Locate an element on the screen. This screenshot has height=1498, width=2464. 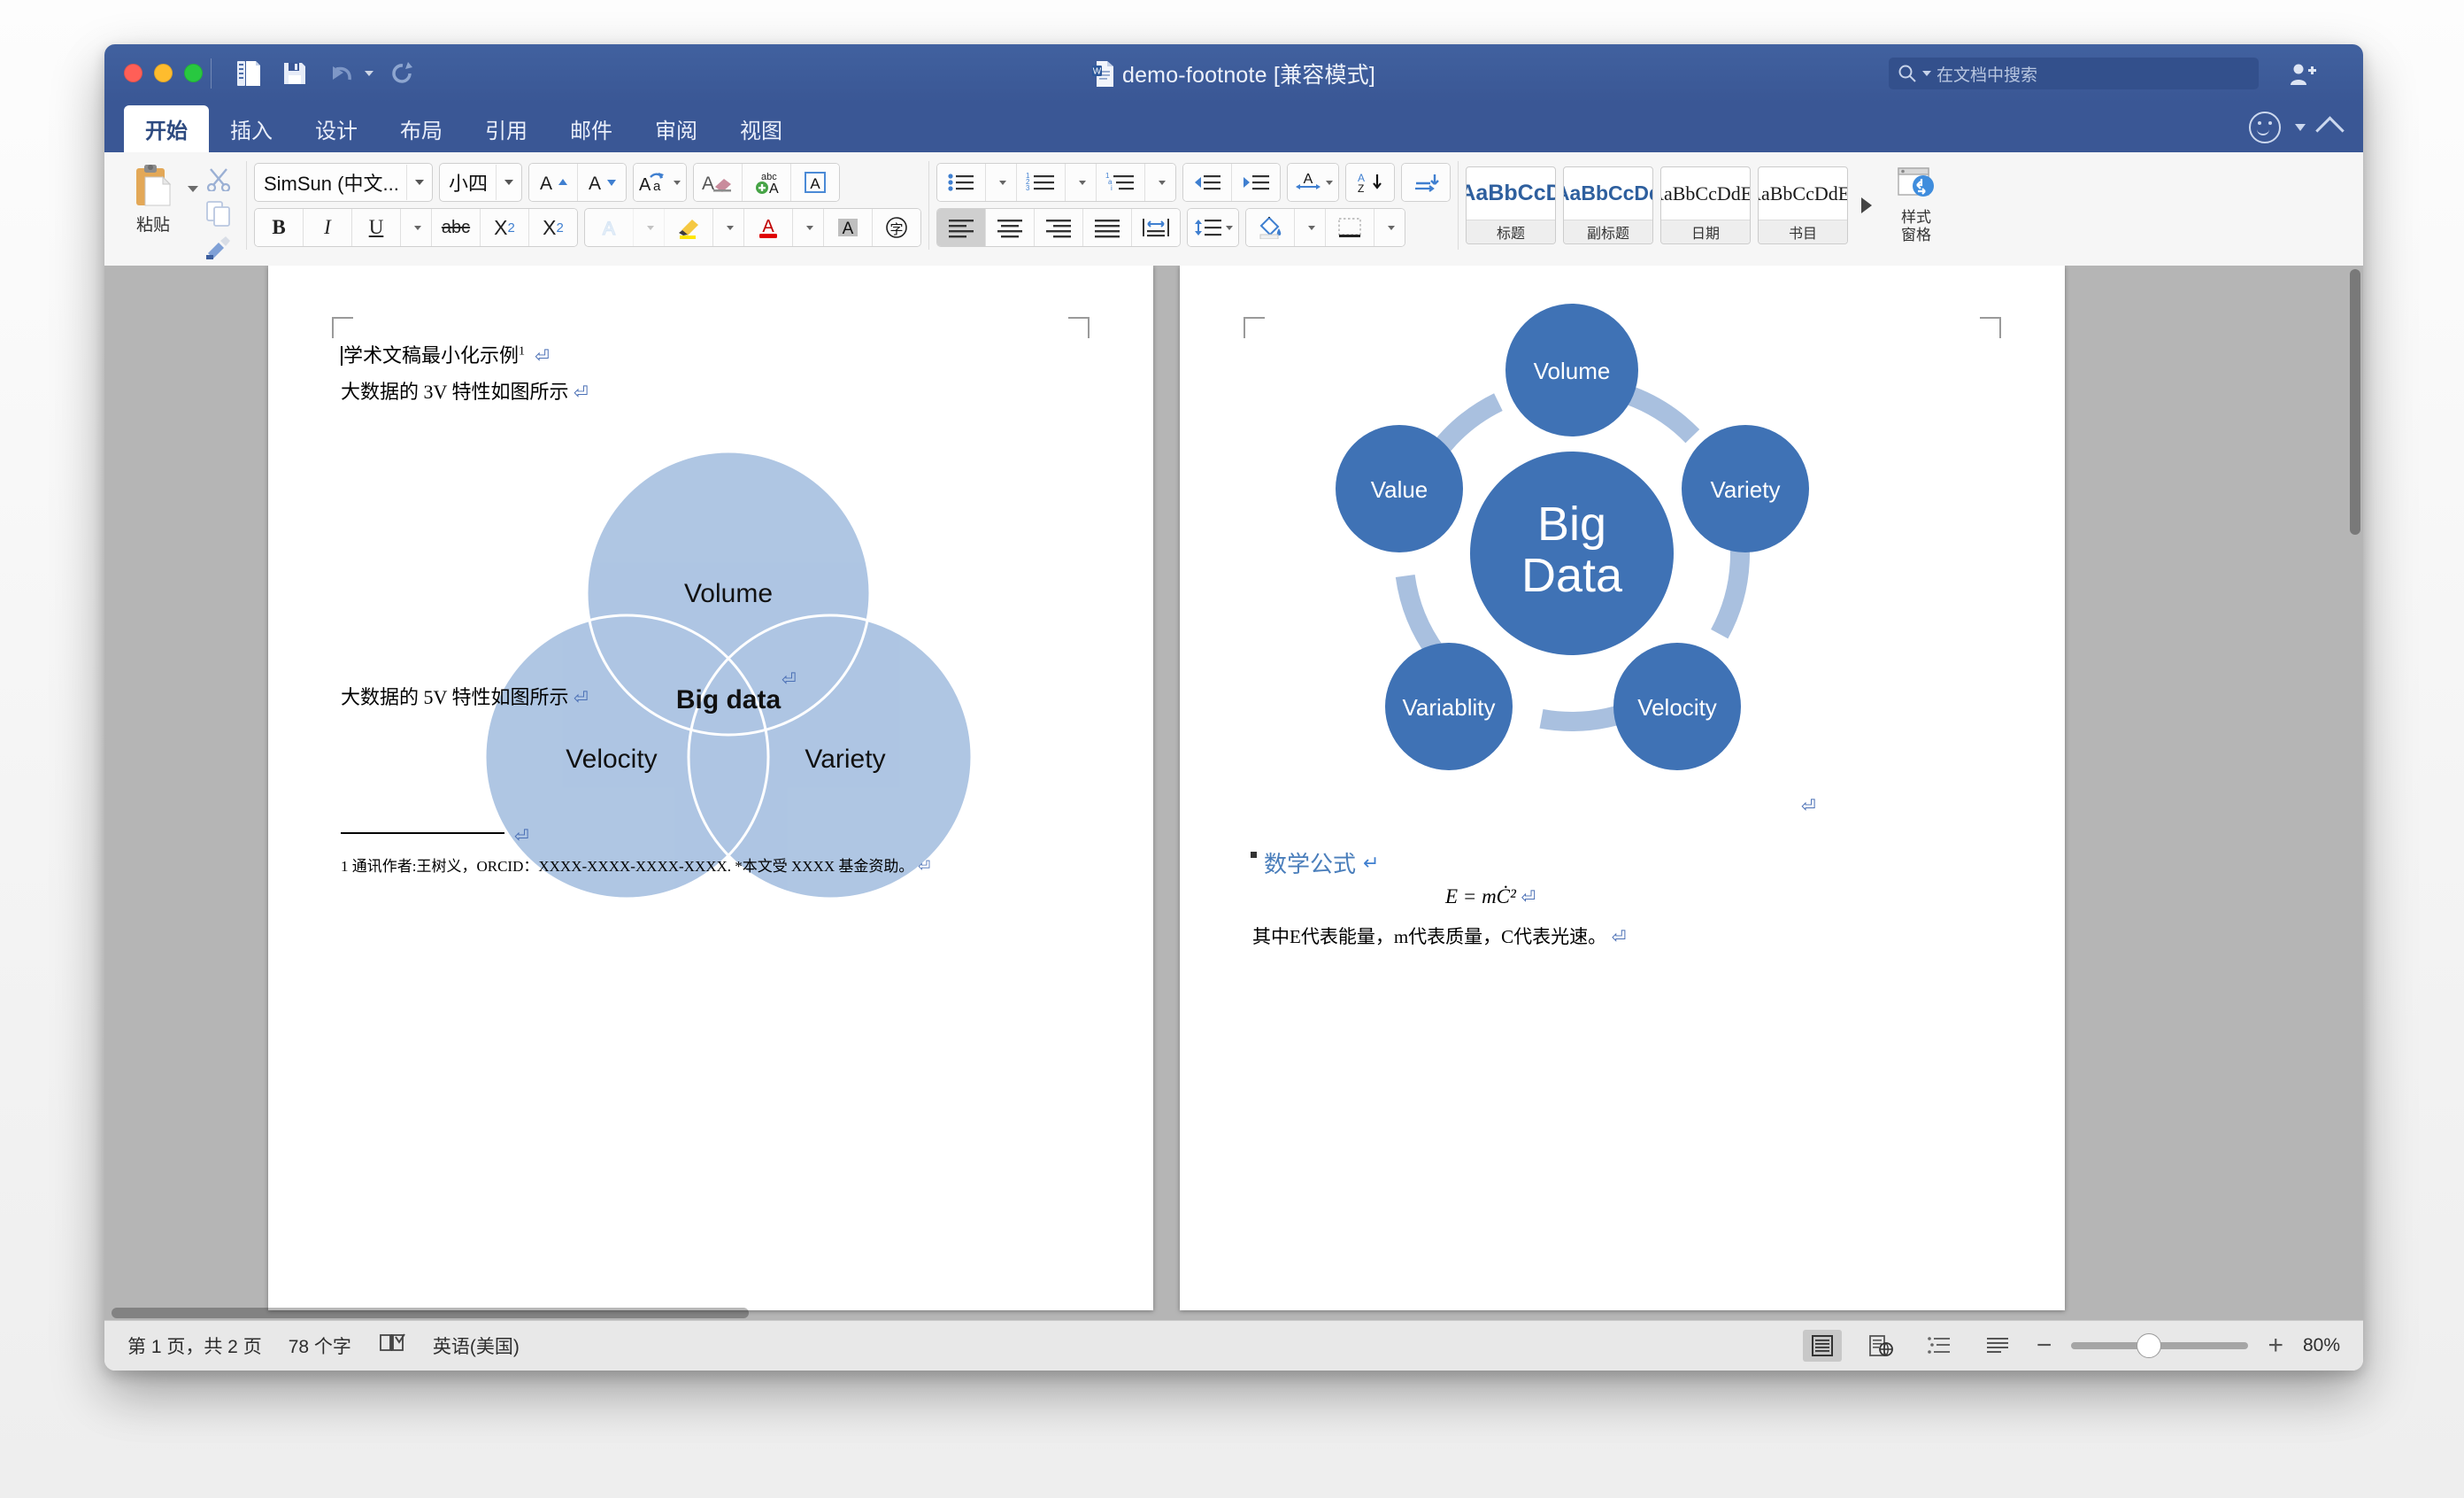
text-effects-button: A is located at coordinates (609, 227).